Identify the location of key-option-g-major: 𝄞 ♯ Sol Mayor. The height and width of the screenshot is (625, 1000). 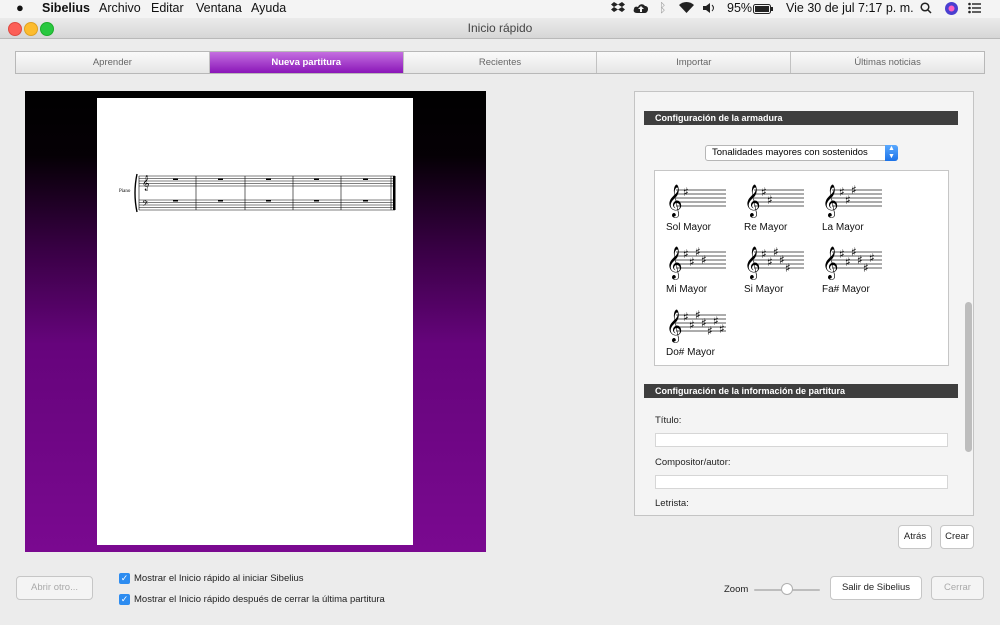
(704, 212).